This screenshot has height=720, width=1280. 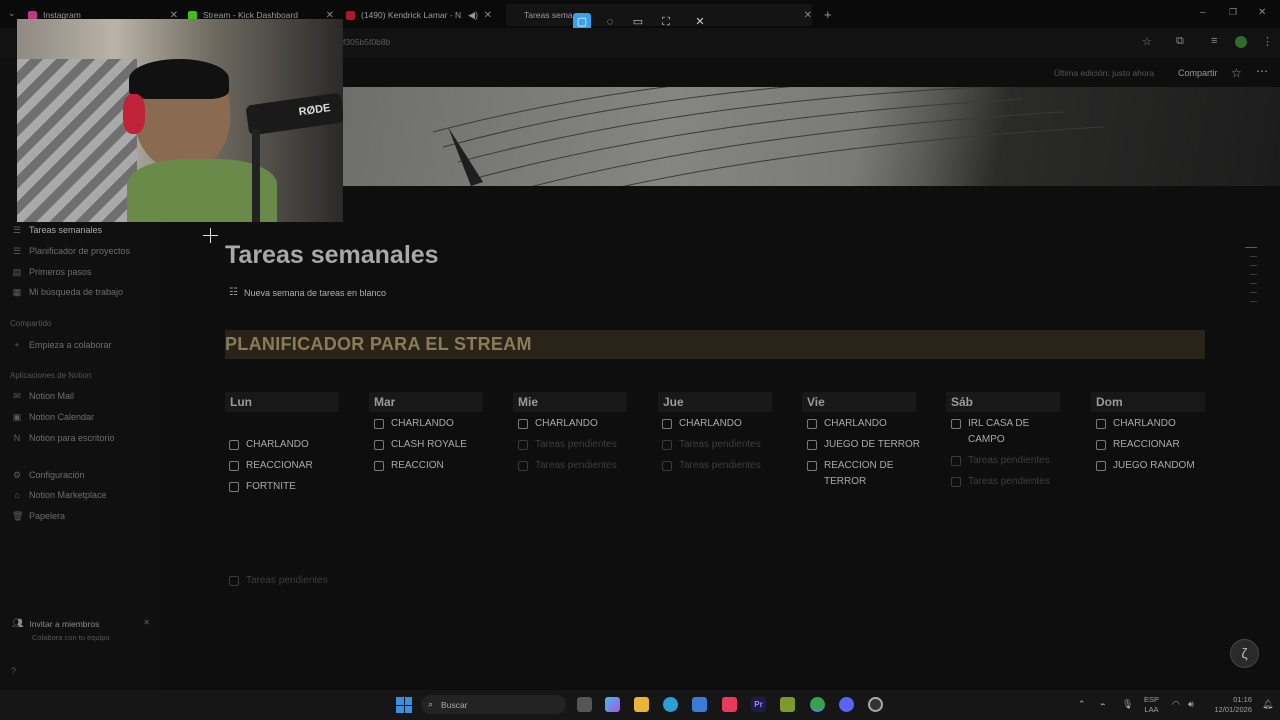 I want to click on close-icon: ✕, so click(x=146, y=622).